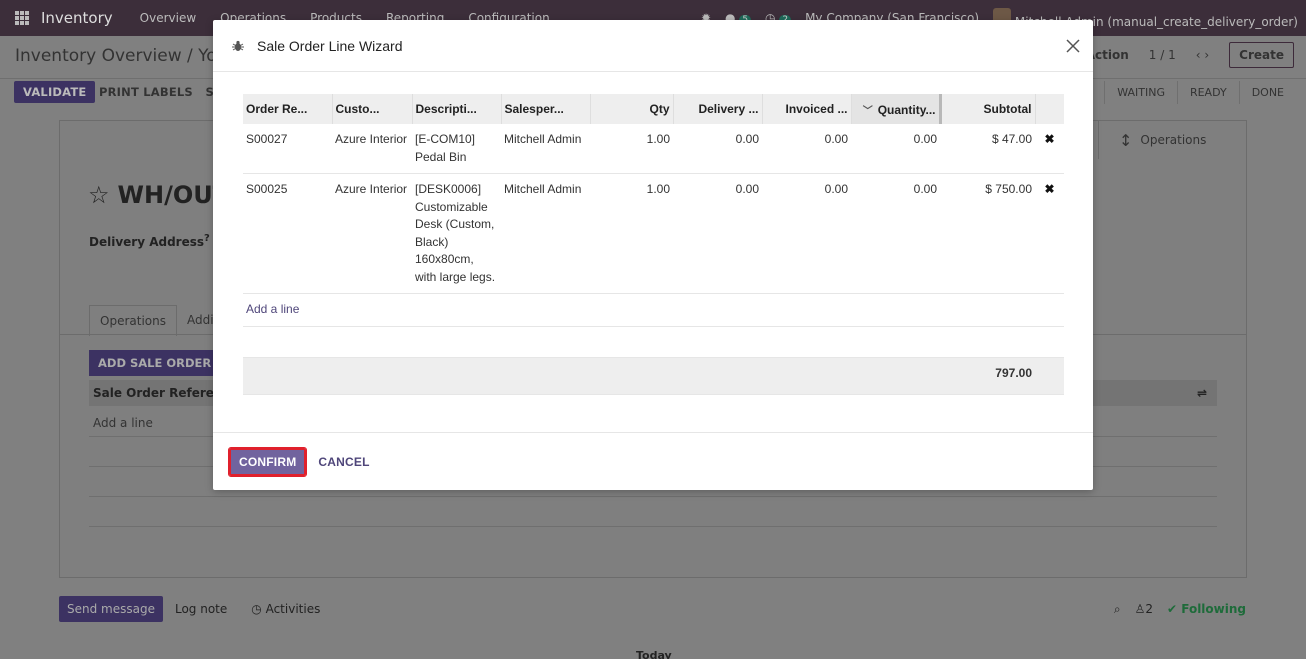 Image resolution: width=1306 pixels, height=659 pixels. I want to click on status-done: DONE, so click(1267, 92).